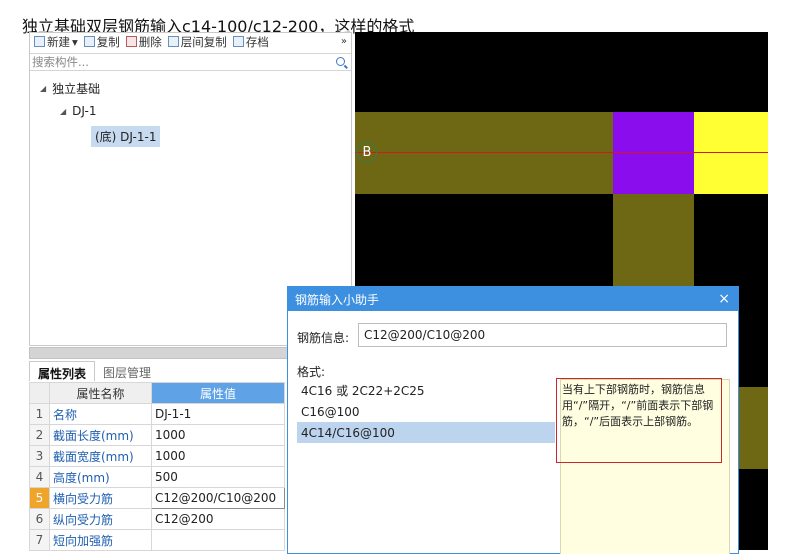  Describe the element at coordinates (100, 393) in the screenshot. I see `property-name-header: 属性名称` at that location.